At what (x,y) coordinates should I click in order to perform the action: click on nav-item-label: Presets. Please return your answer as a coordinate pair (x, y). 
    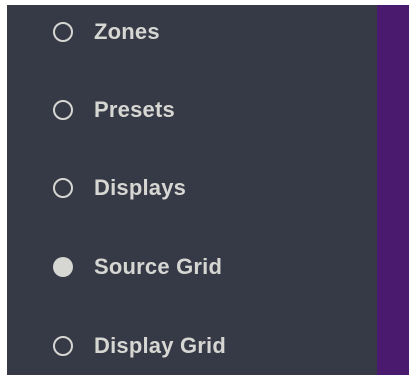
    Looking at the image, I should click on (134, 109).